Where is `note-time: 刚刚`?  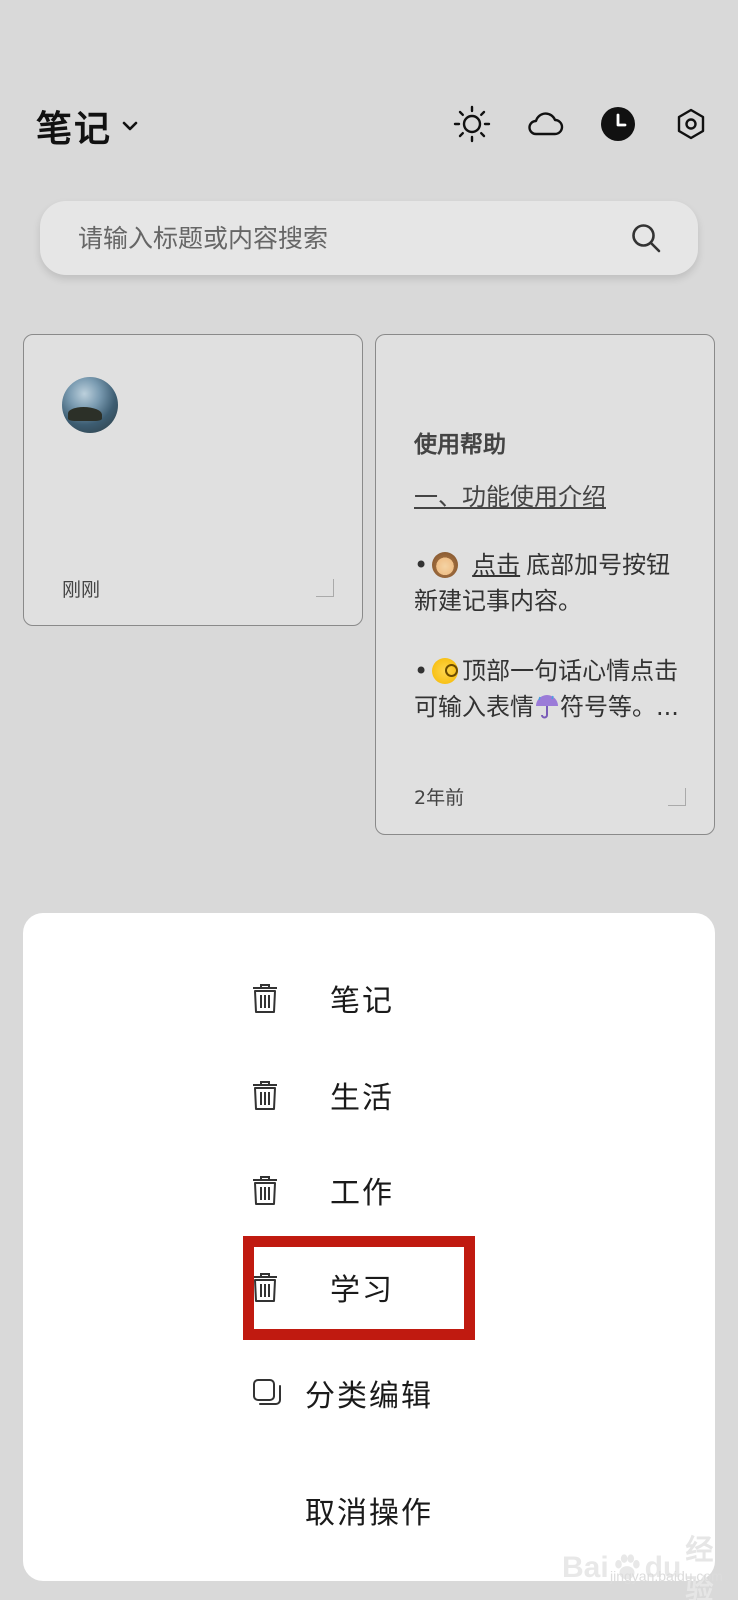
note-time: 刚刚 is located at coordinates (81, 590).